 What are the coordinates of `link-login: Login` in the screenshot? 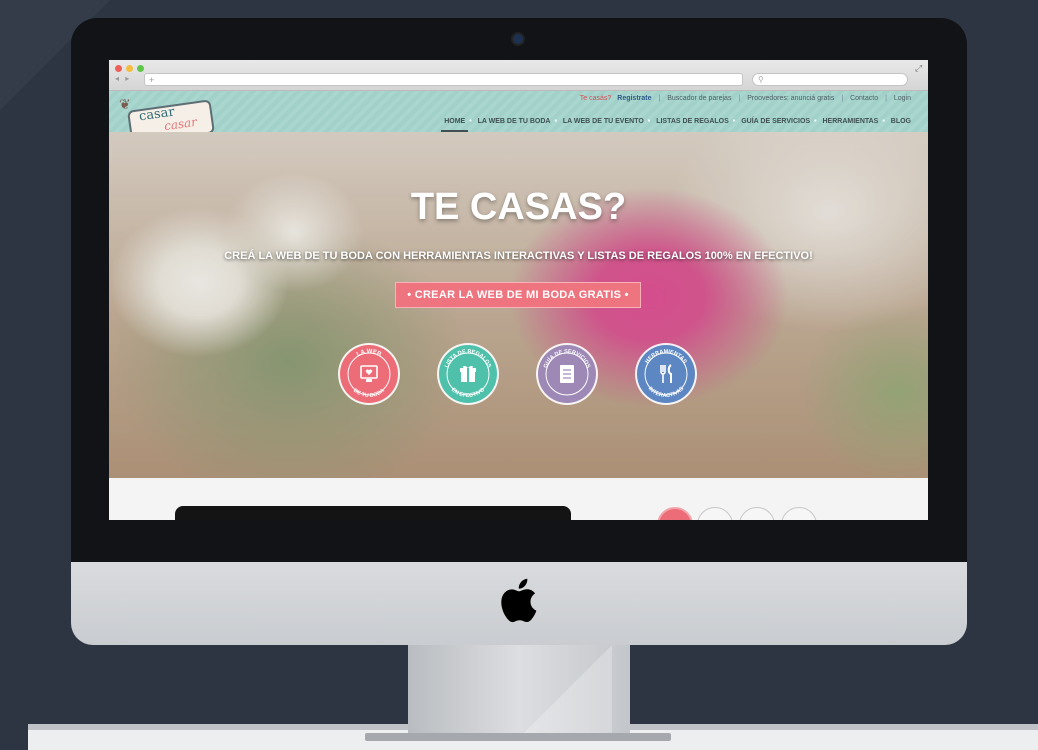 It's located at (902, 98).